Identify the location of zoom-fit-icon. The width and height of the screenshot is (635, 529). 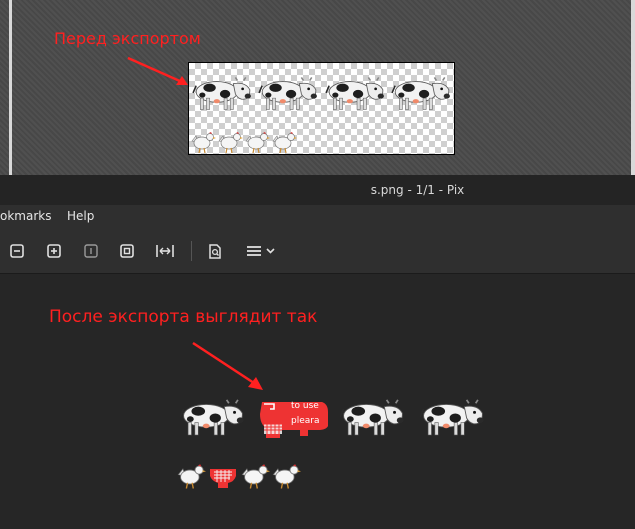
(127, 251).